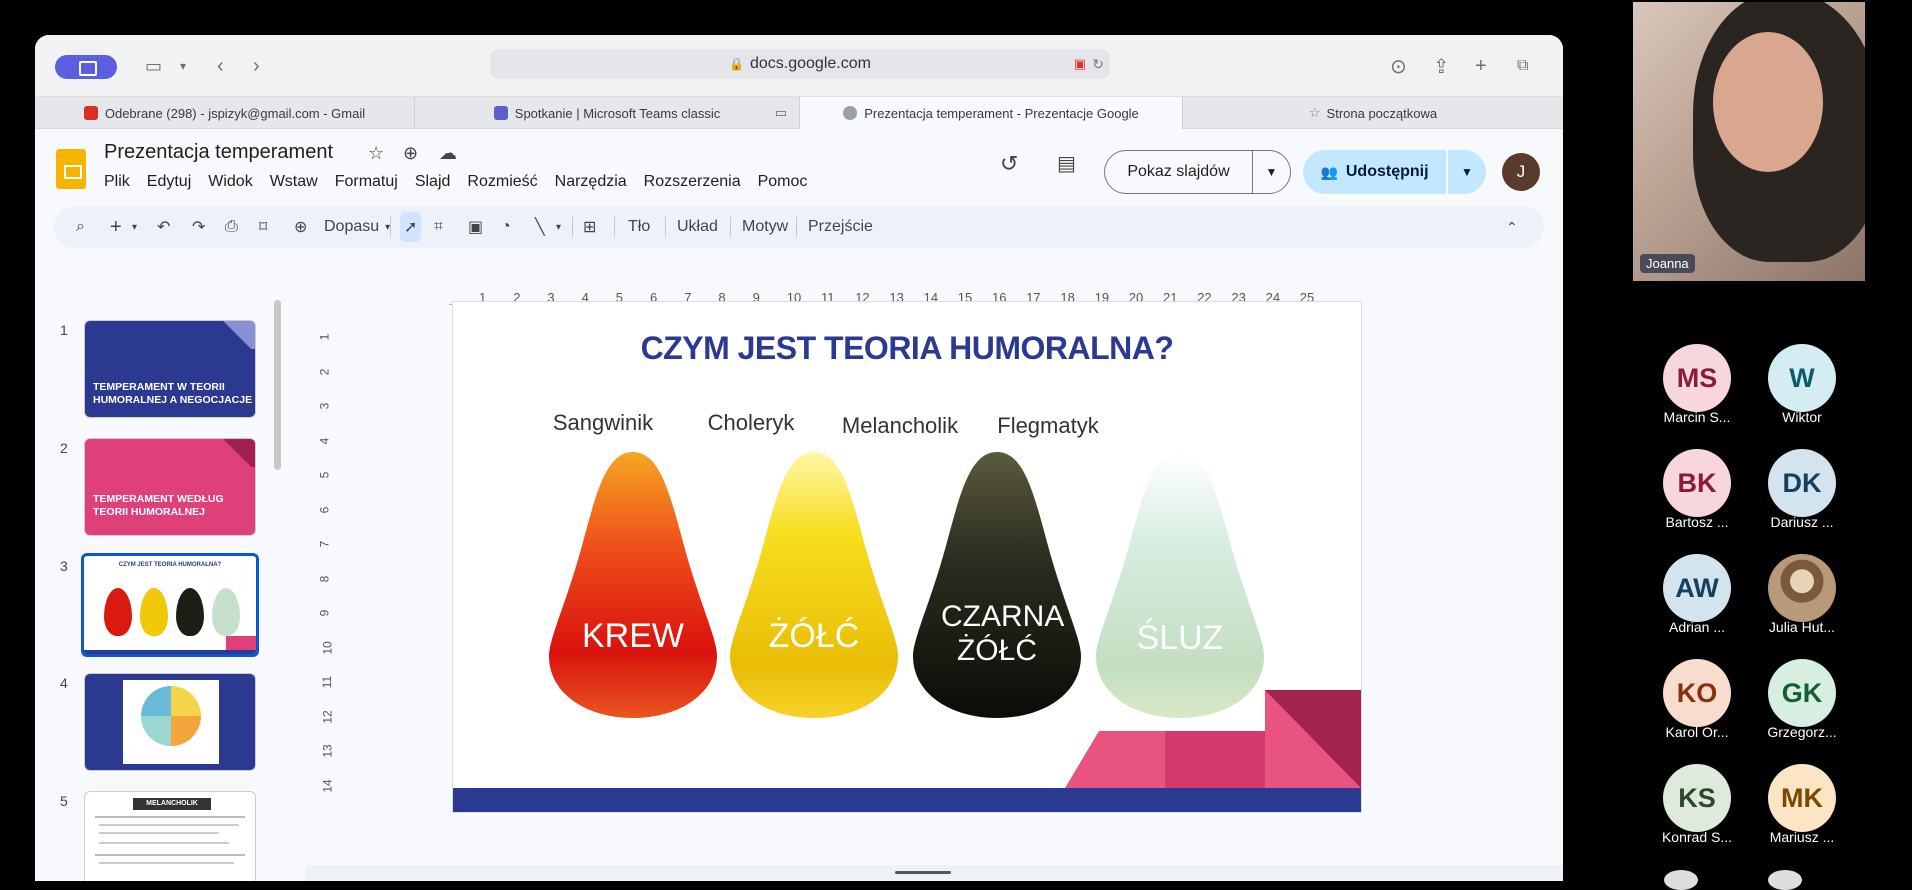  I want to click on filmstrip-scrollbar, so click(277, 385).